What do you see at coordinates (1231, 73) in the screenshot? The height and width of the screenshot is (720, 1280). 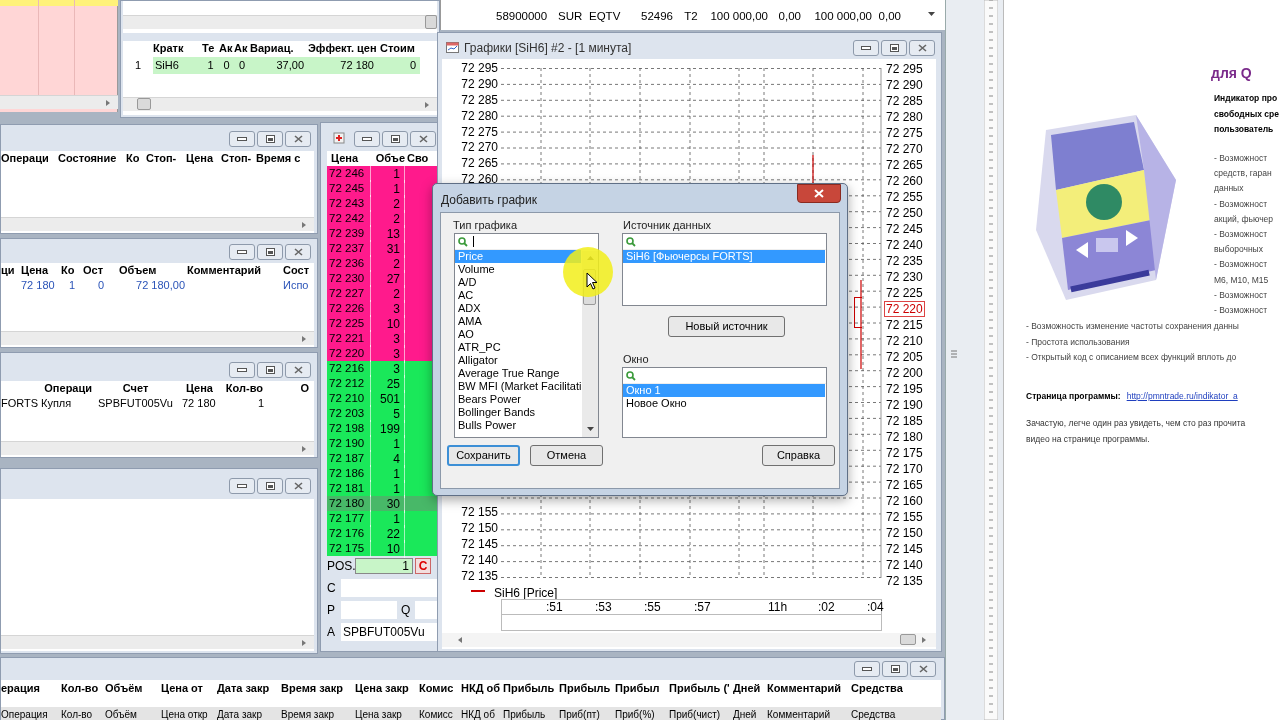 I see `document-title: для Q` at bounding box center [1231, 73].